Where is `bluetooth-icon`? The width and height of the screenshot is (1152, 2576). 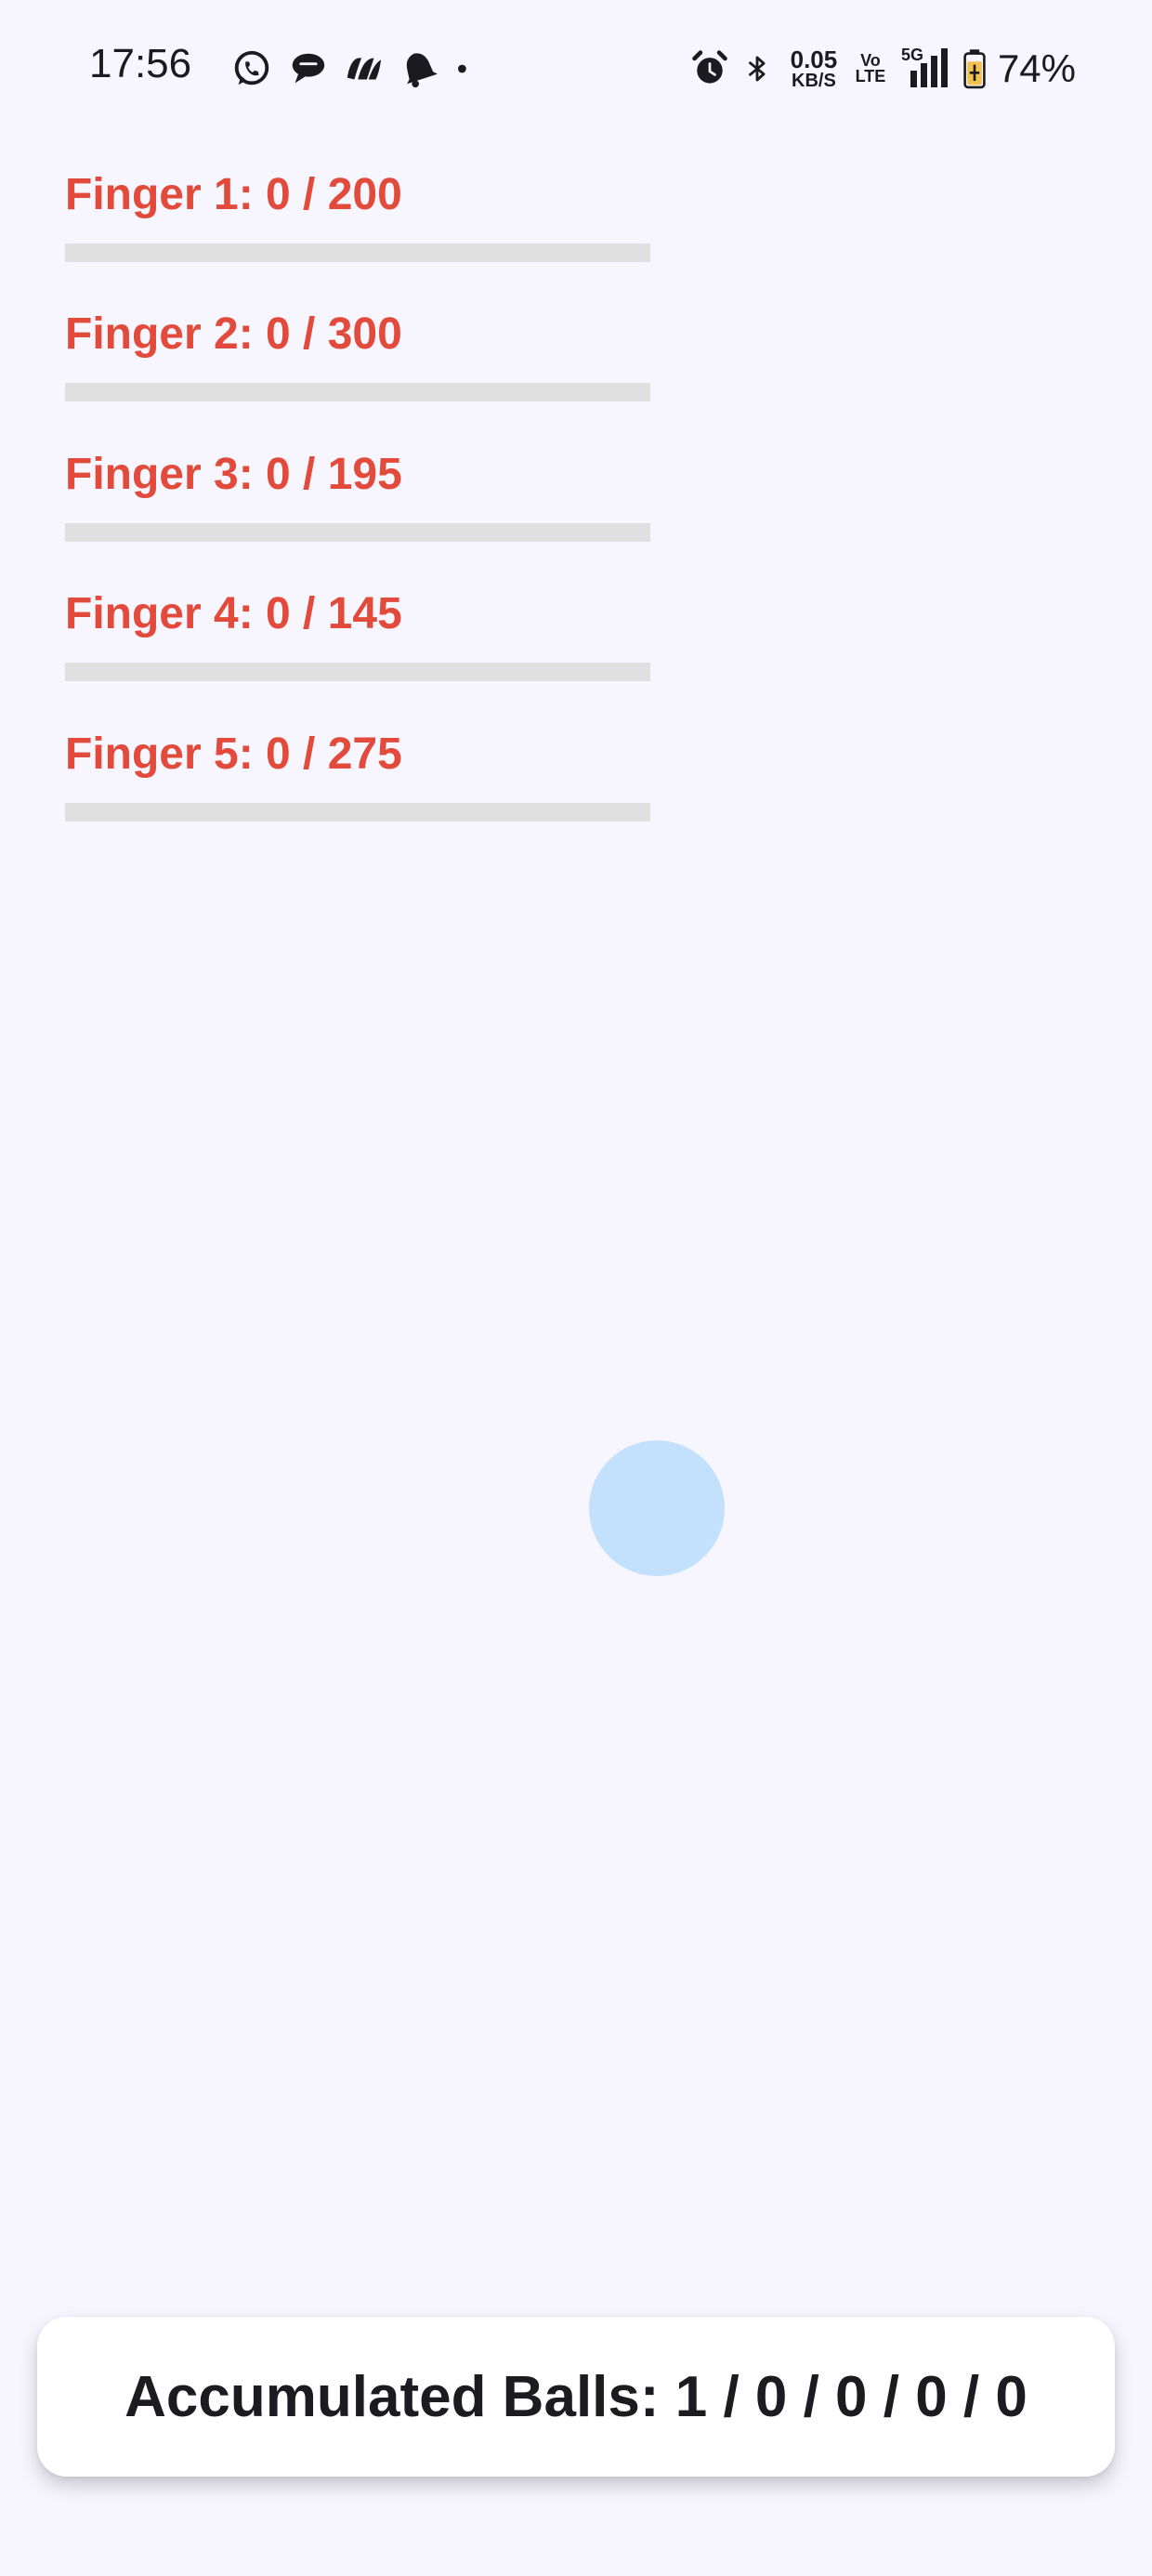
bluetooth-icon is located at coordinates (757, 69).